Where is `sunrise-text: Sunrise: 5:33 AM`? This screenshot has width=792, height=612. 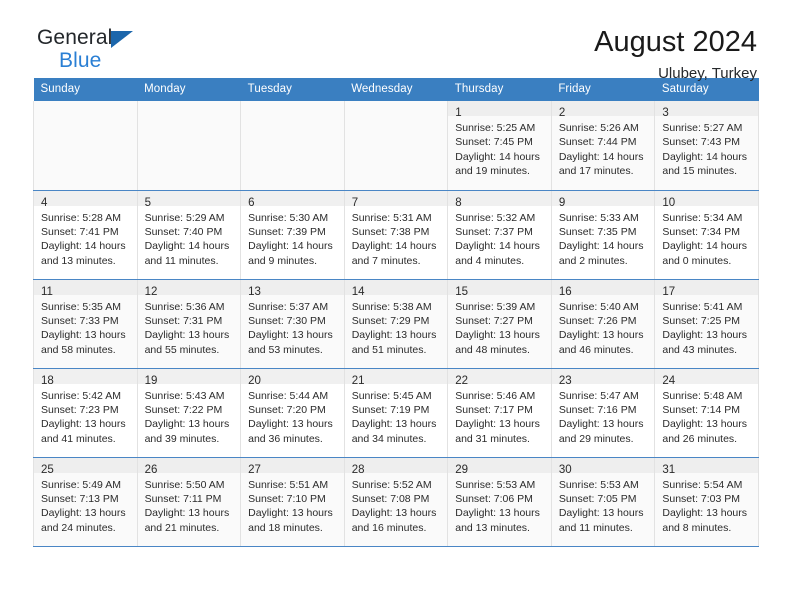
sunrise-text: Sunrise: 5:33 AM is located at coordinates (598, 217).